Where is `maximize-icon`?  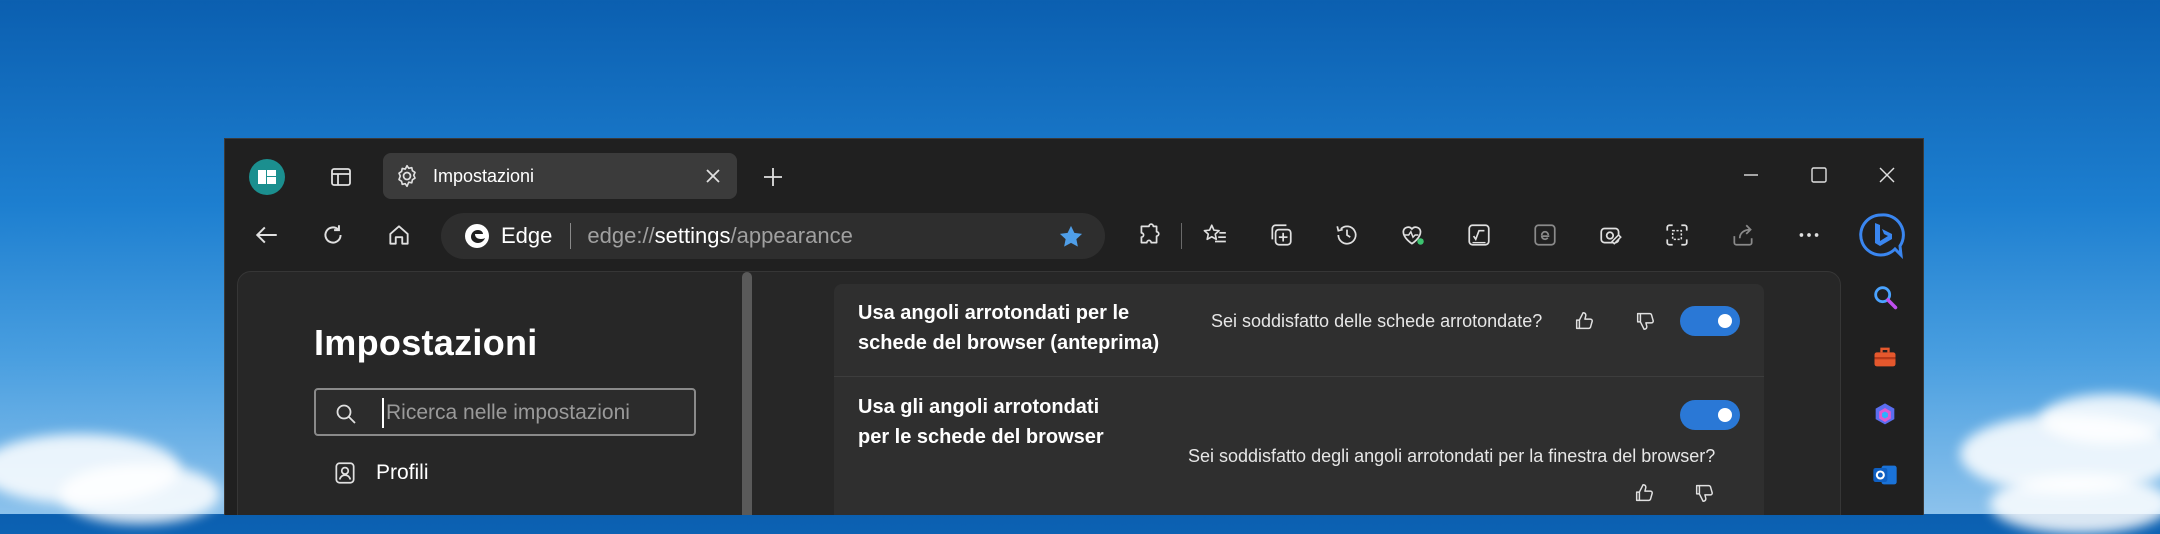 maximize-icon is located at coordinates (1819, 175).